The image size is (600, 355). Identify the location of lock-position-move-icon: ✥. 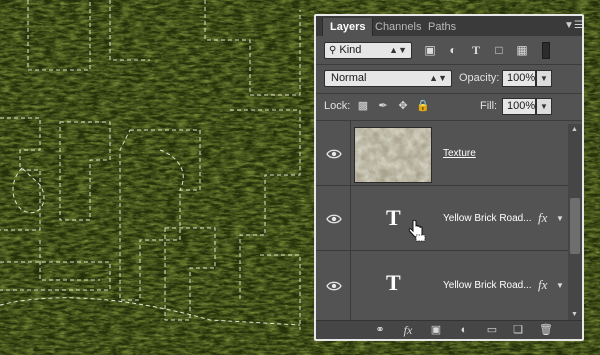
(403, 106).